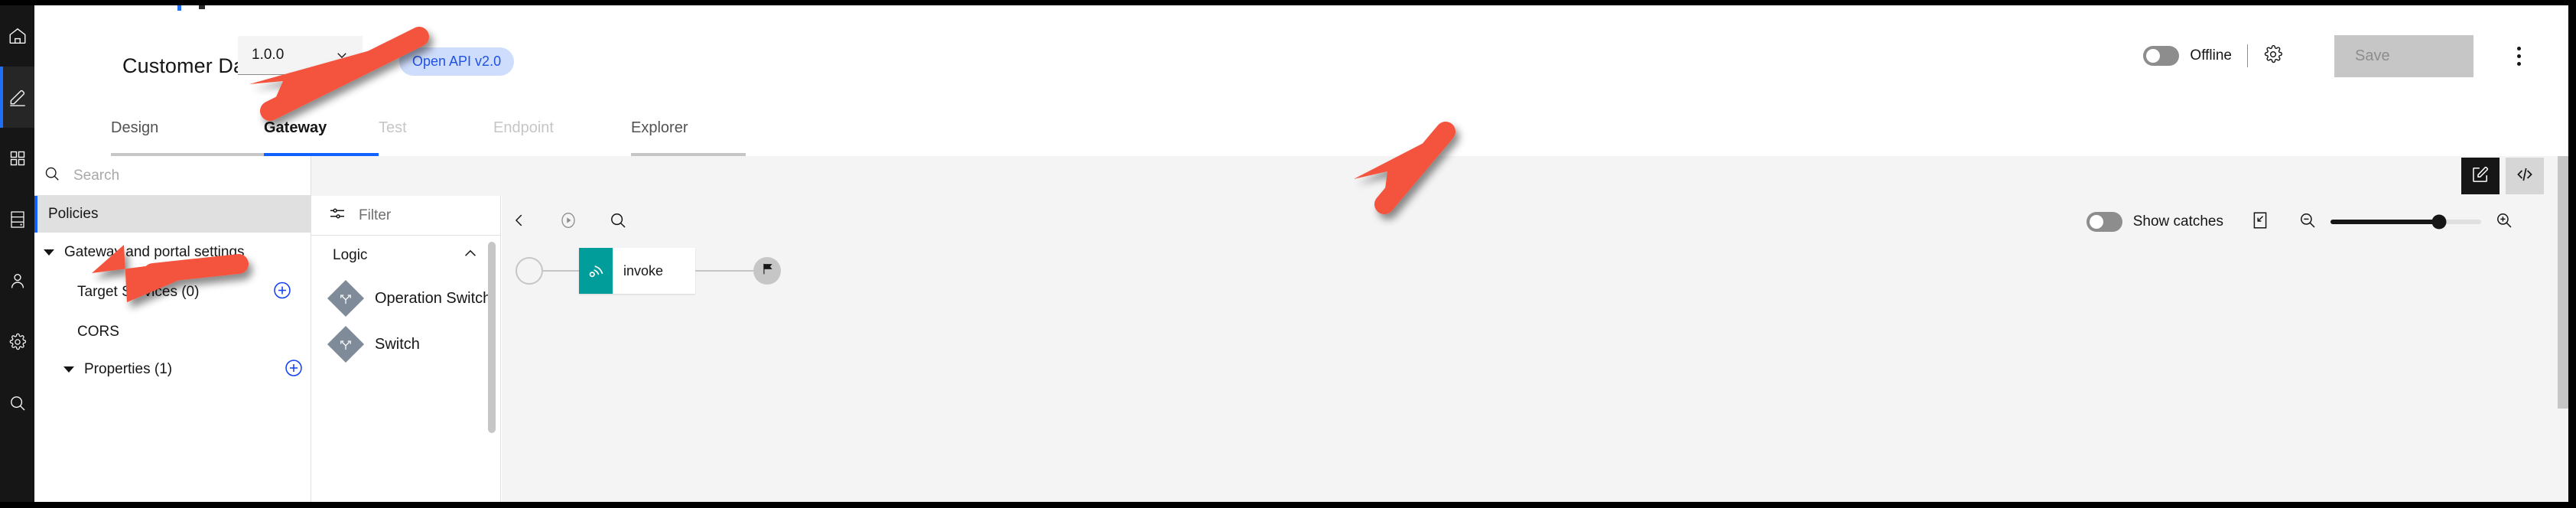  What do you see at coordinates (2563, 282) in the screenshot?
I see `page-scrollbar-thumb` at bounding box center [2563, 282].